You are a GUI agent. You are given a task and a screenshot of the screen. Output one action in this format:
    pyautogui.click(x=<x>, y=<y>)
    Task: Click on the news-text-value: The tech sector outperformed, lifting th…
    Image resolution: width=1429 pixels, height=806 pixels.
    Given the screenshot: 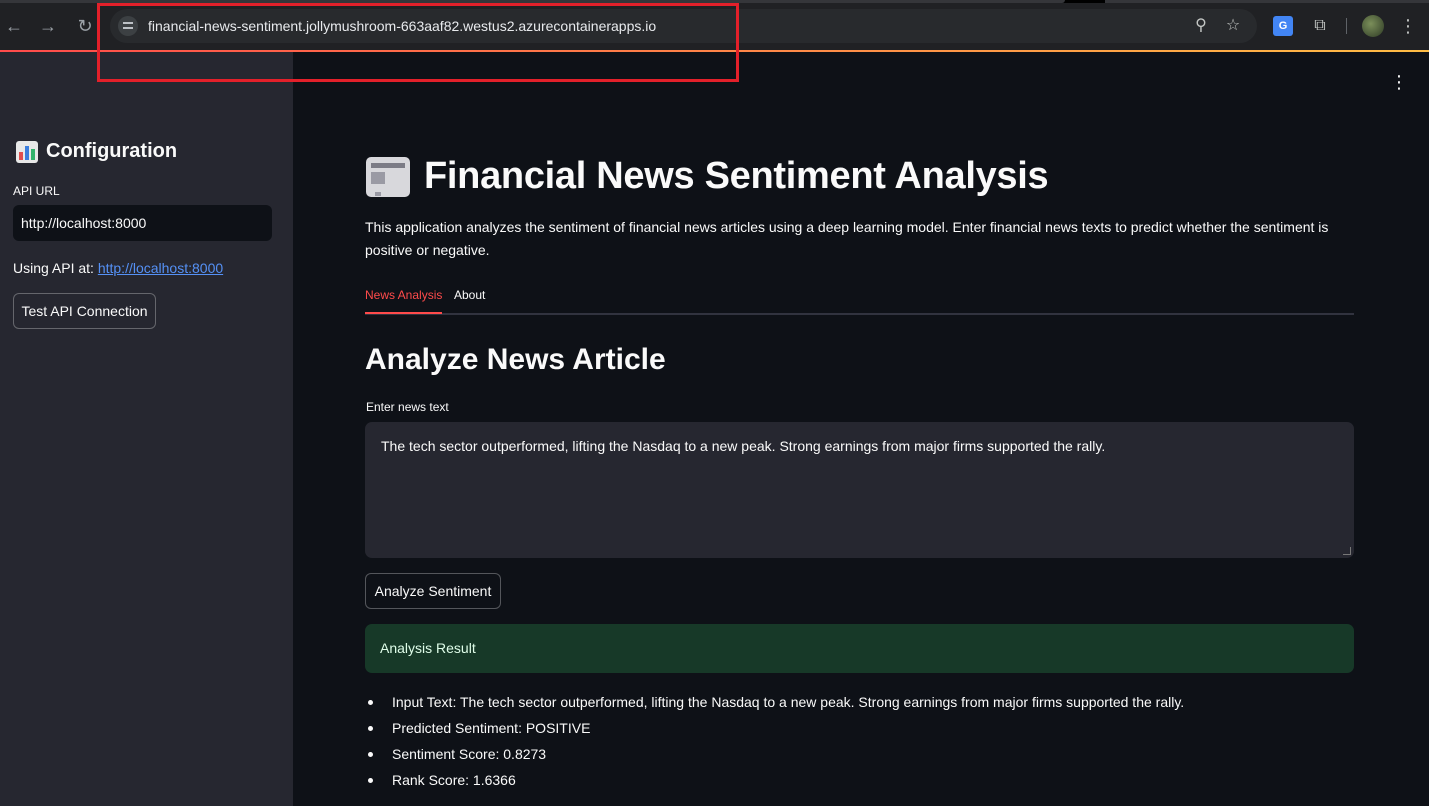 What is the action you would take?
    pyautogui.click(x=743, y=446)
    